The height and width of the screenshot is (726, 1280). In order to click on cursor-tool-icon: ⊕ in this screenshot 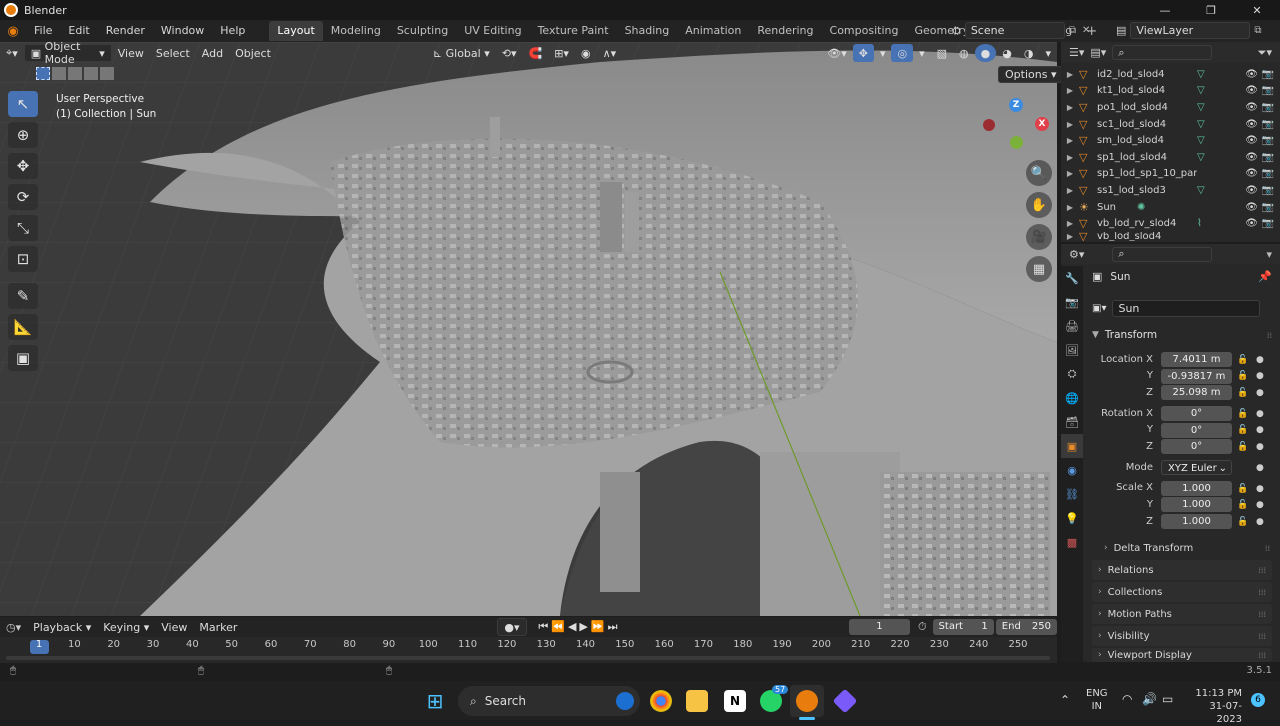, I will do `click(23, 135)`.